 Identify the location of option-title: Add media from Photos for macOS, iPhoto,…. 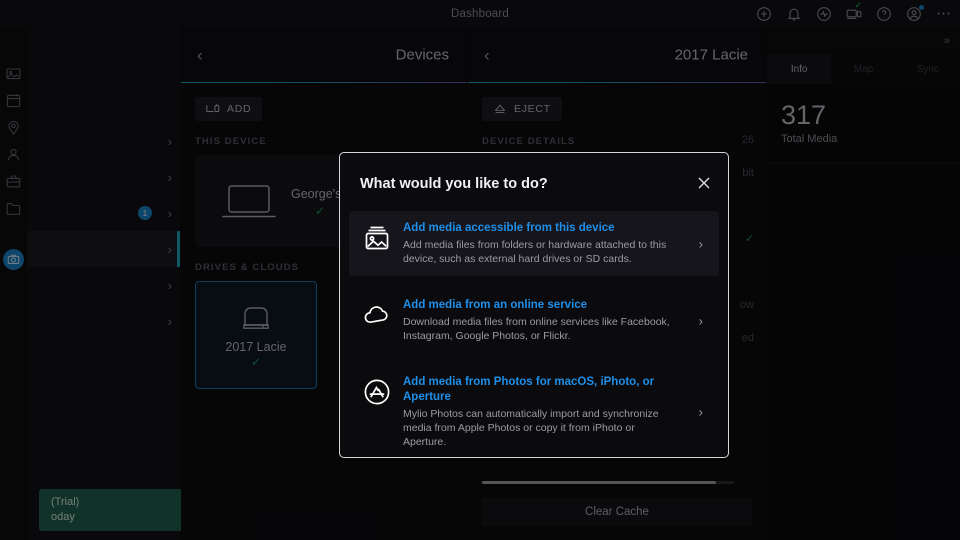
(529, 389).